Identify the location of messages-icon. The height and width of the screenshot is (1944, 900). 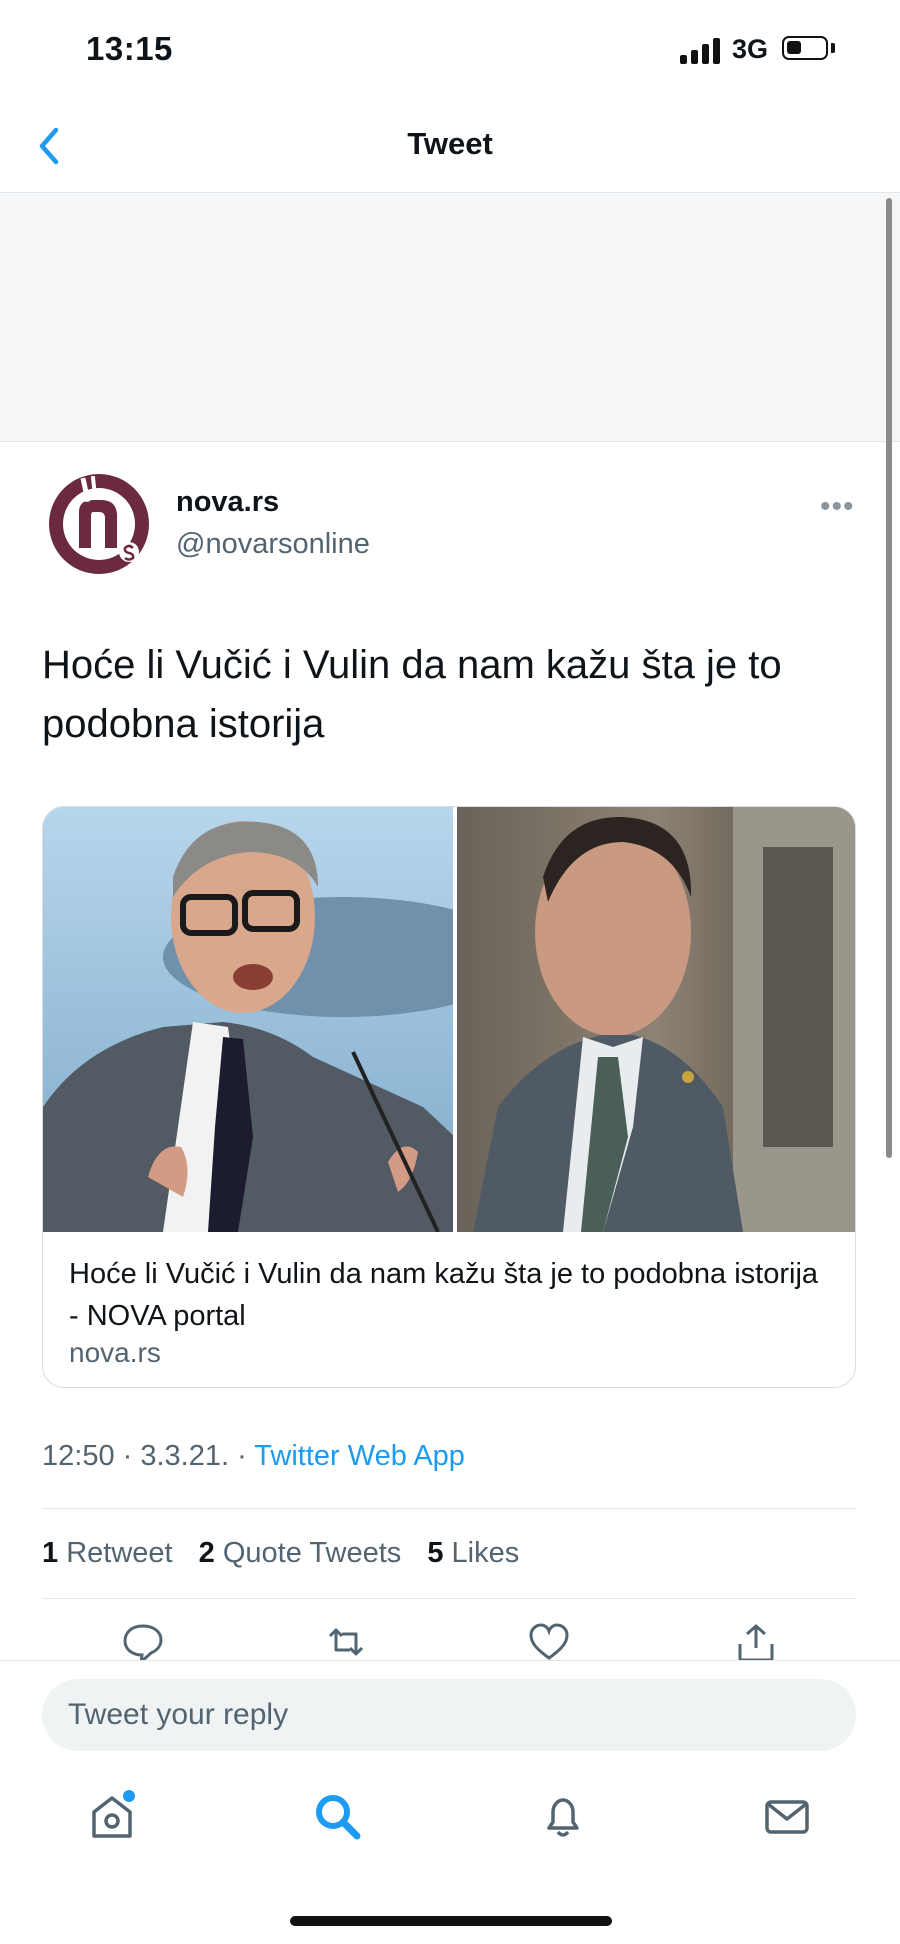
(787, 1816).